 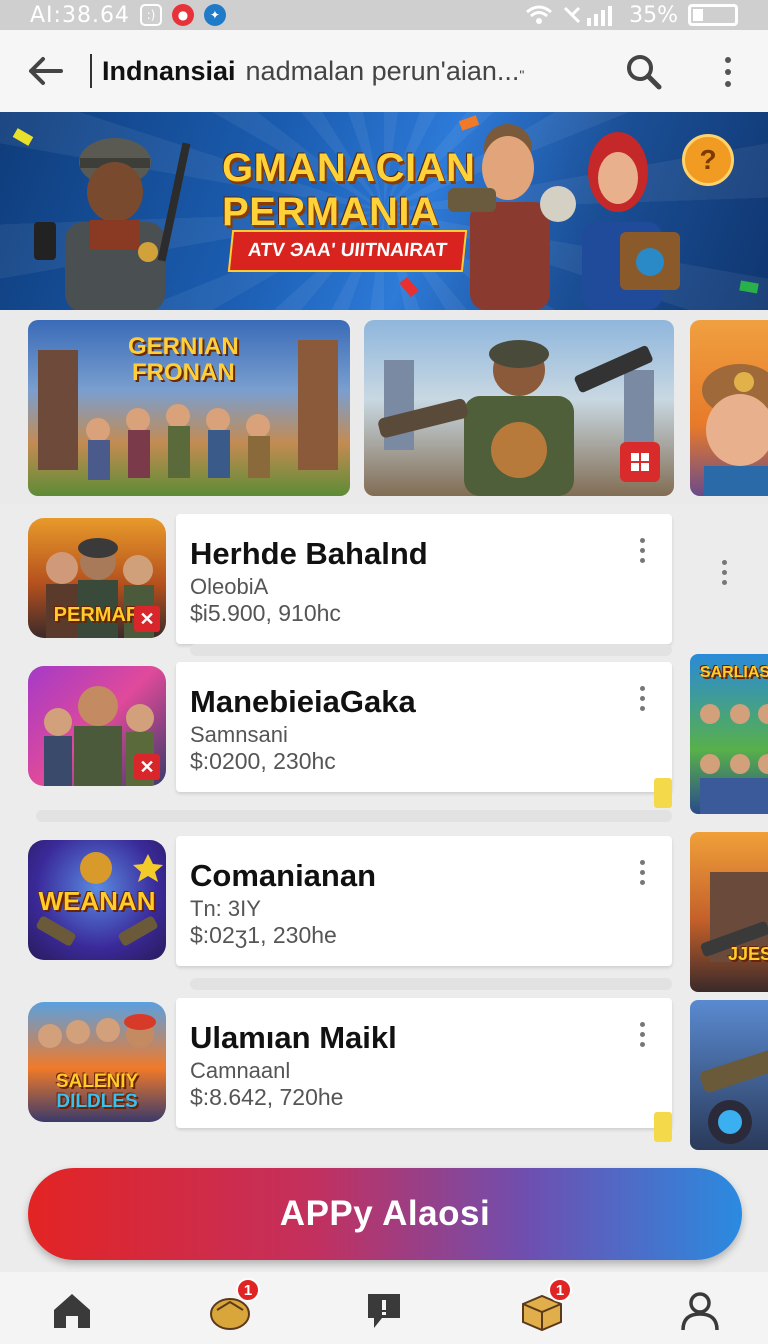 What do you see at coordinates (183, 346) in the screenshot?
I see `card-title-line1: GERNIAN` at bounding box center [183, 346].